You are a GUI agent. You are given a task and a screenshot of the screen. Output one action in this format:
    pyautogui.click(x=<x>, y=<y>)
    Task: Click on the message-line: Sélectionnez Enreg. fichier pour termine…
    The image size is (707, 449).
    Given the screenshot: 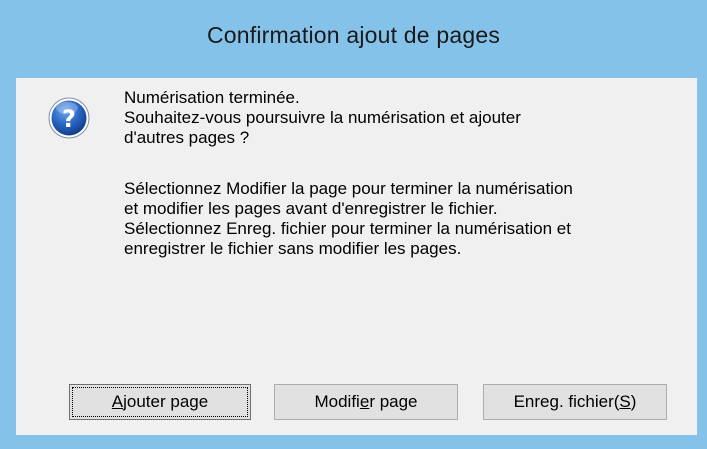 What is the action you would take?
    pyautogui.click(x=347, y=228)
    